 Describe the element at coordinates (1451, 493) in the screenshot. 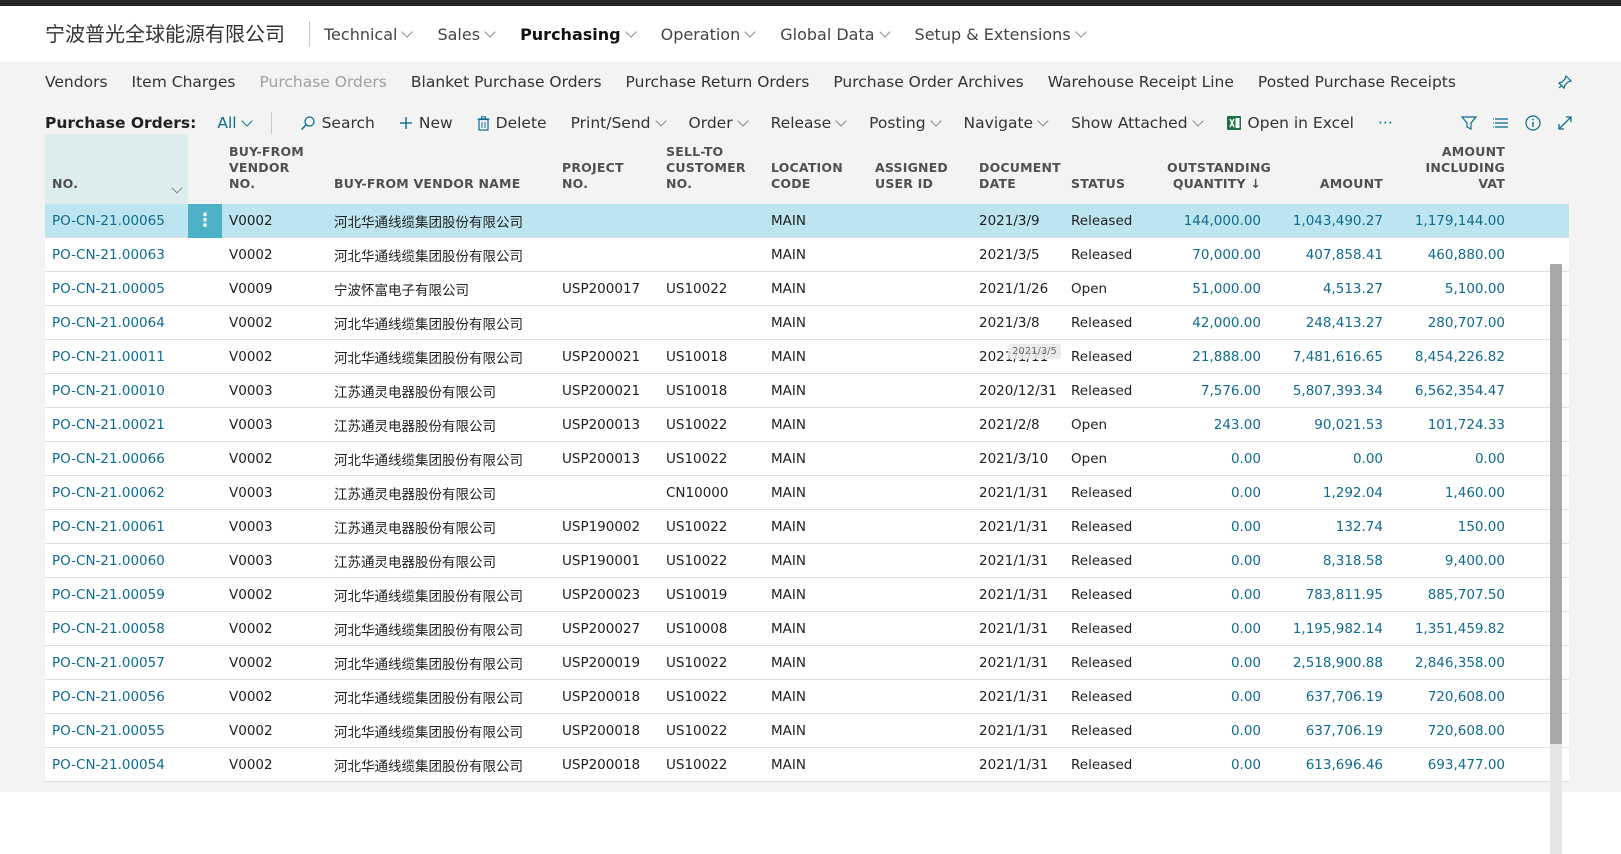

I see `cell-amount-incl-vat: 1,460.00` at that location.